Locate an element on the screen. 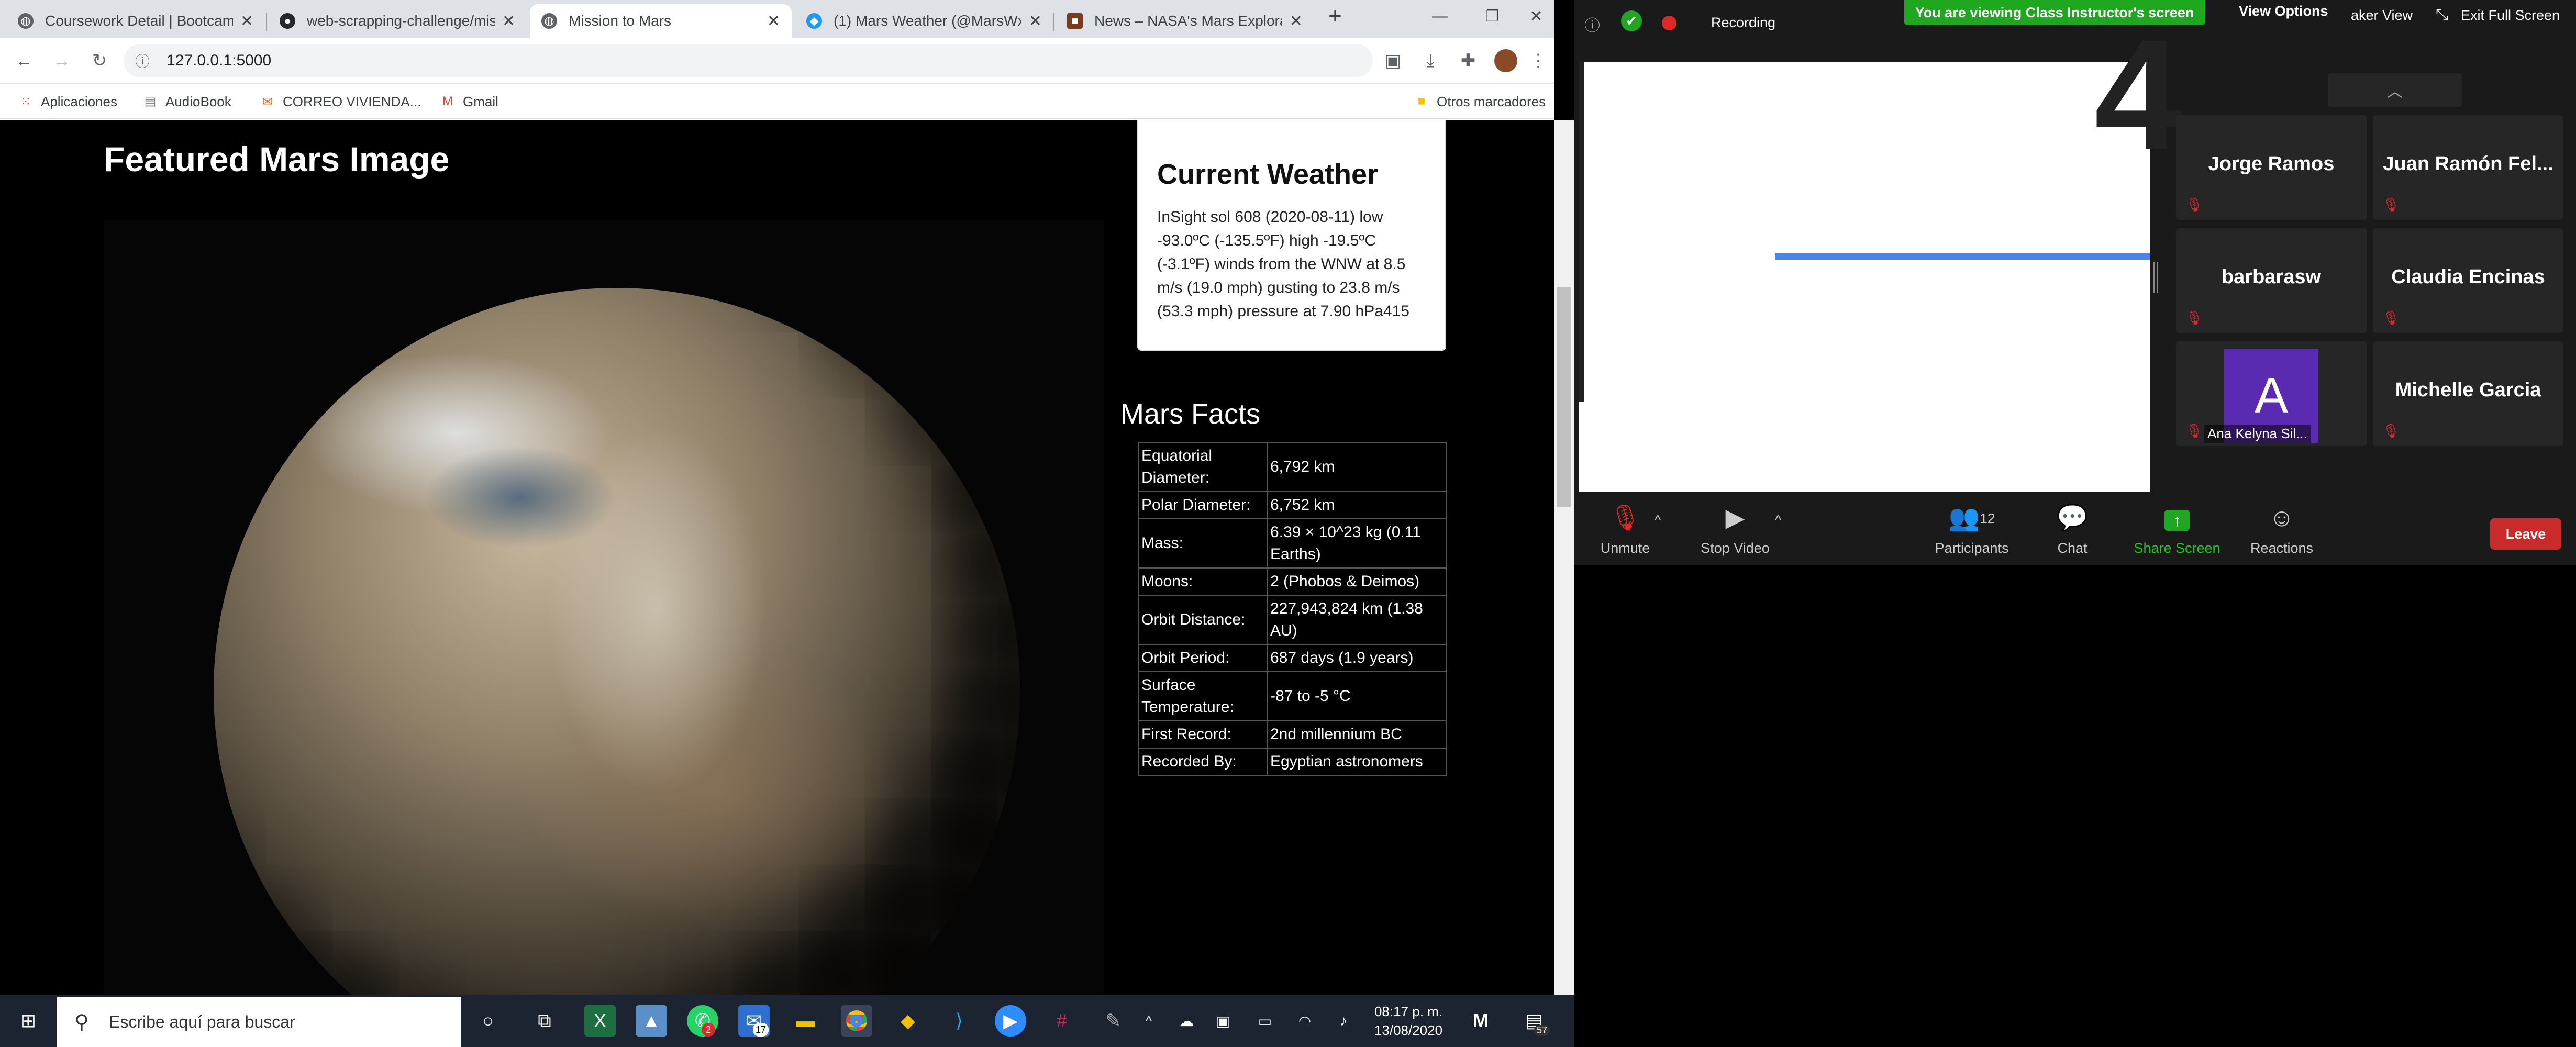 Image resolution: width=2576 pixels, height=1047 pixels. share-screen-button: ↑ Share Screen is located at coordinates (2177, 529).